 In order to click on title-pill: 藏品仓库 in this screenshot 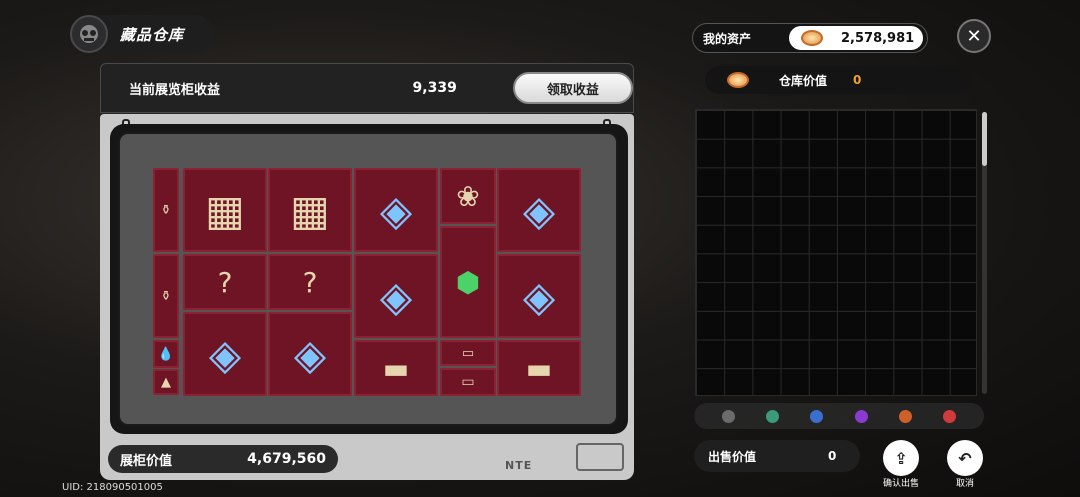, I will do `click(142, 34)`.